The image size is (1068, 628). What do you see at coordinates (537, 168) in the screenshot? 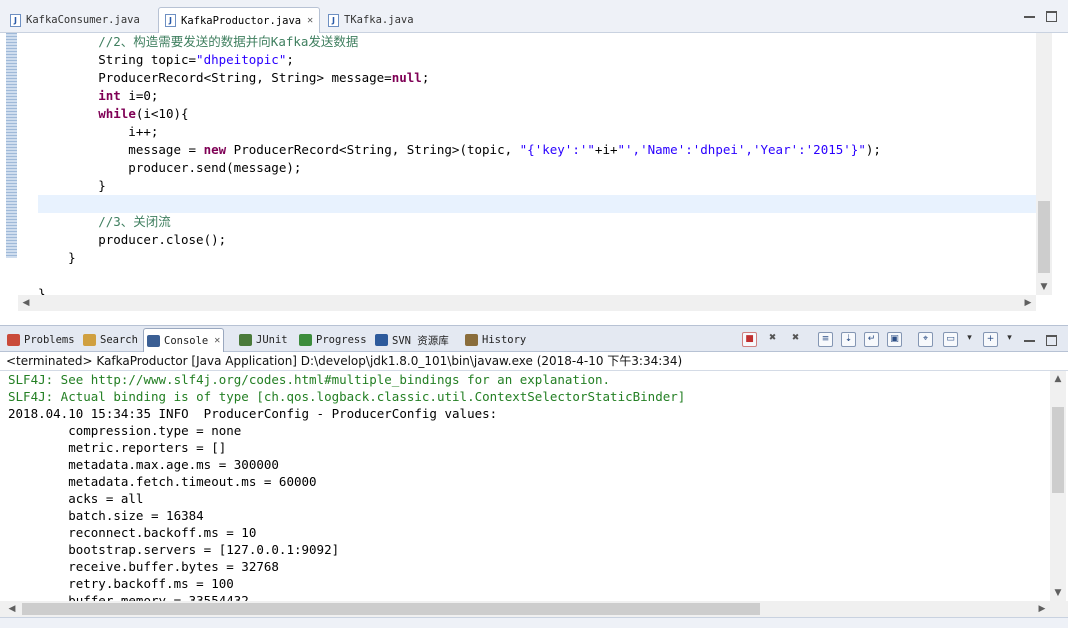
I see `code-line: producer.send(message);` at bounding box center [537, 168].